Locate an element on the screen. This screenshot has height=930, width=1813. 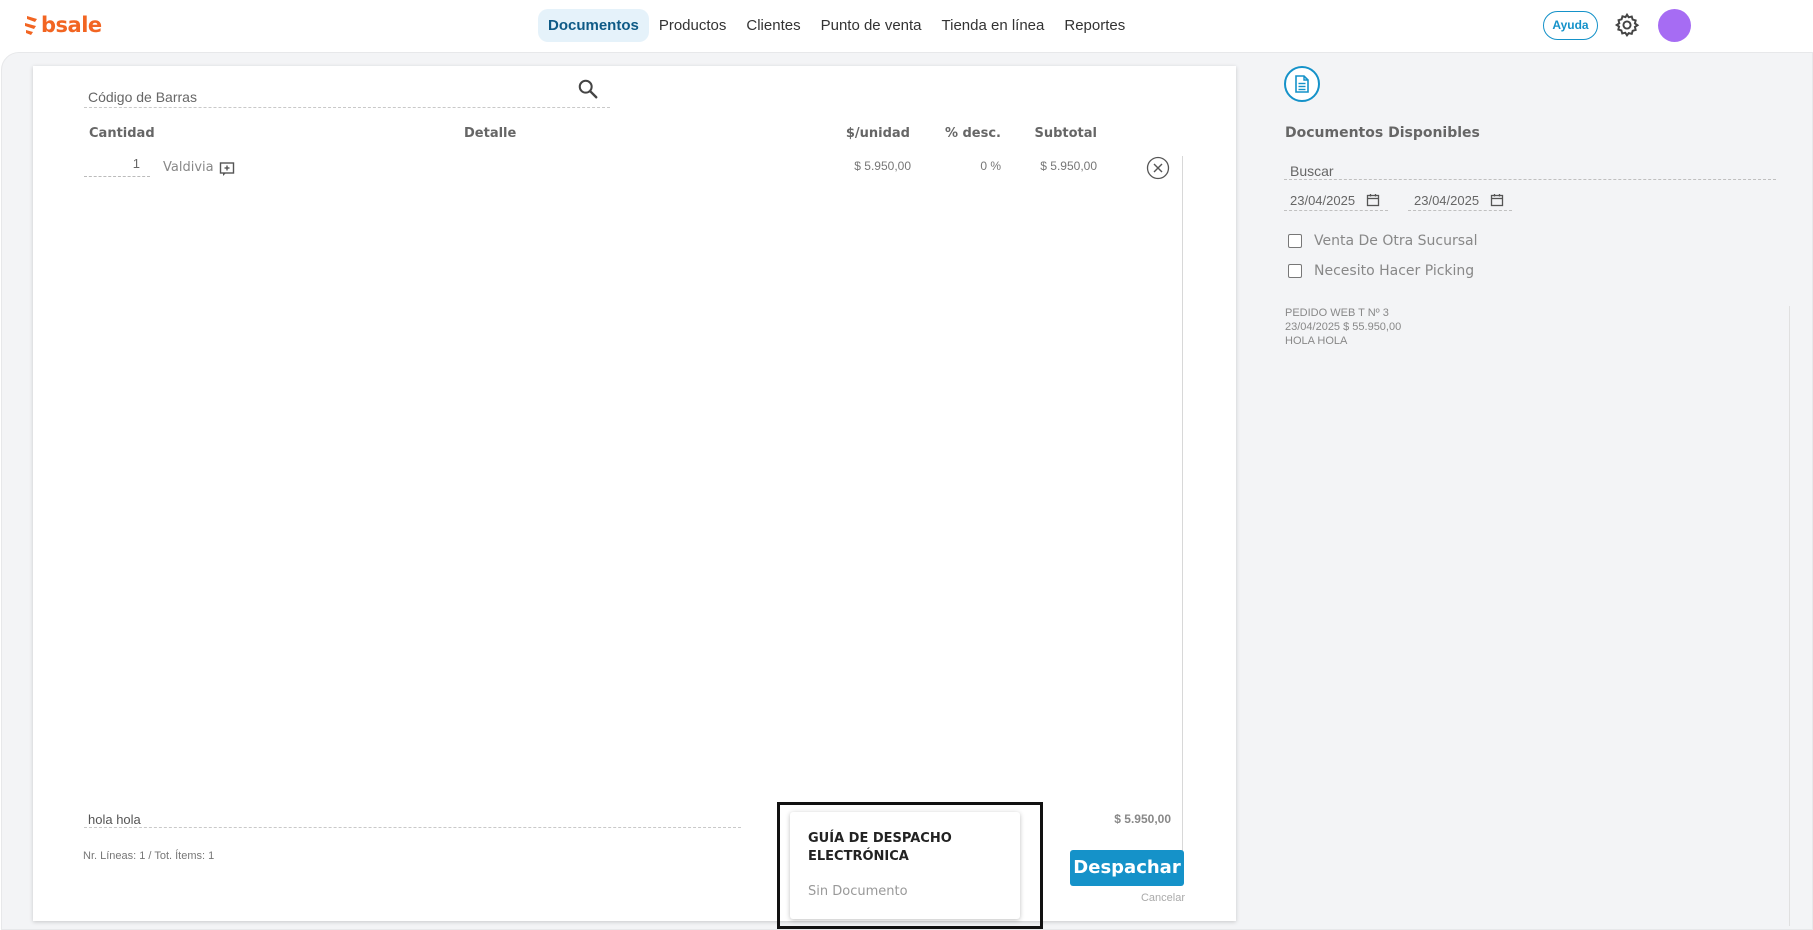
user-avatar is located at coordinates (1674, 25).